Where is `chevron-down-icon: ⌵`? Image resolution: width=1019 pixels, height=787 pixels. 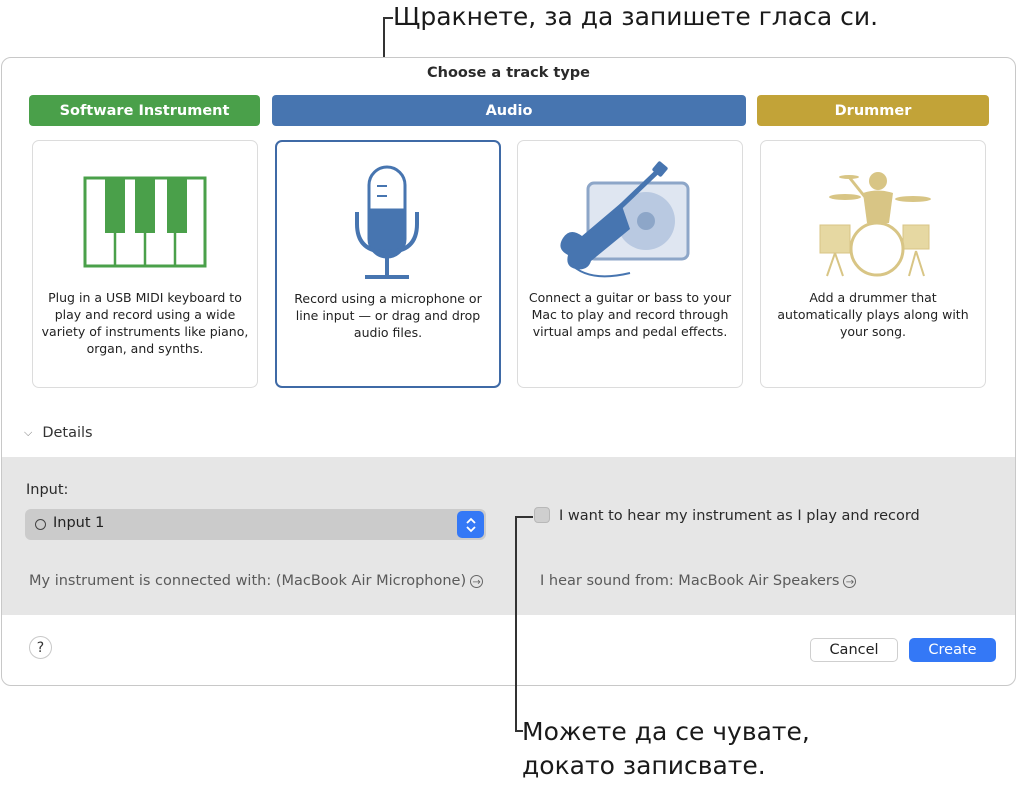
chevron-down-icon: ⌵ is located at coordinates (28, 432).